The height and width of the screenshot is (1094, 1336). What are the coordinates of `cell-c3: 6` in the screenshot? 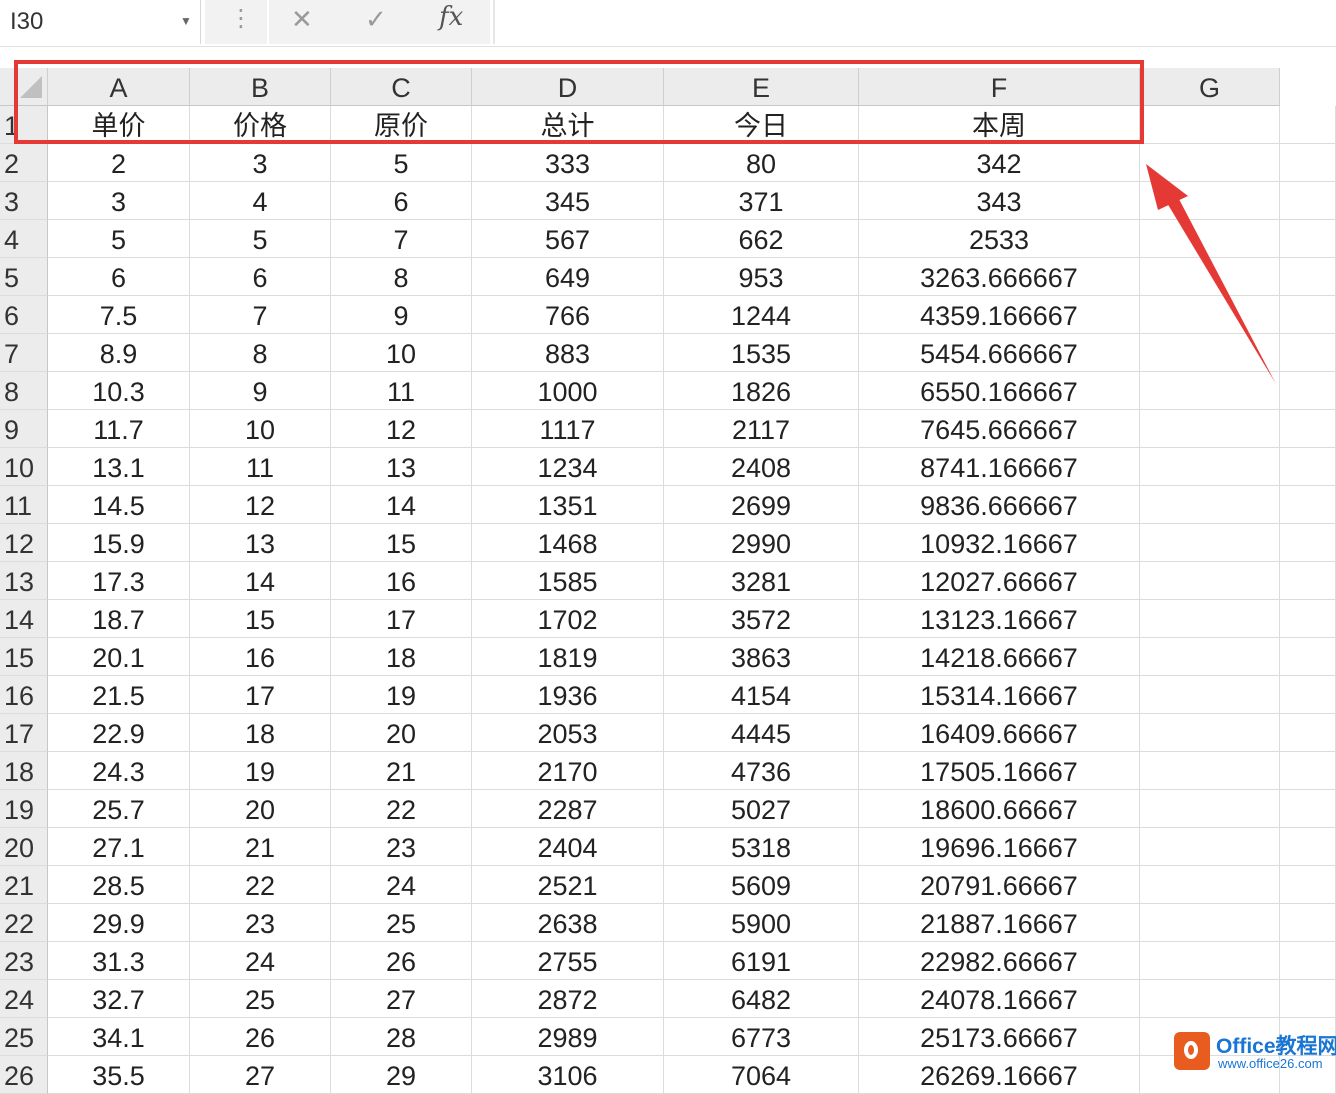 It's located at (401, 201).